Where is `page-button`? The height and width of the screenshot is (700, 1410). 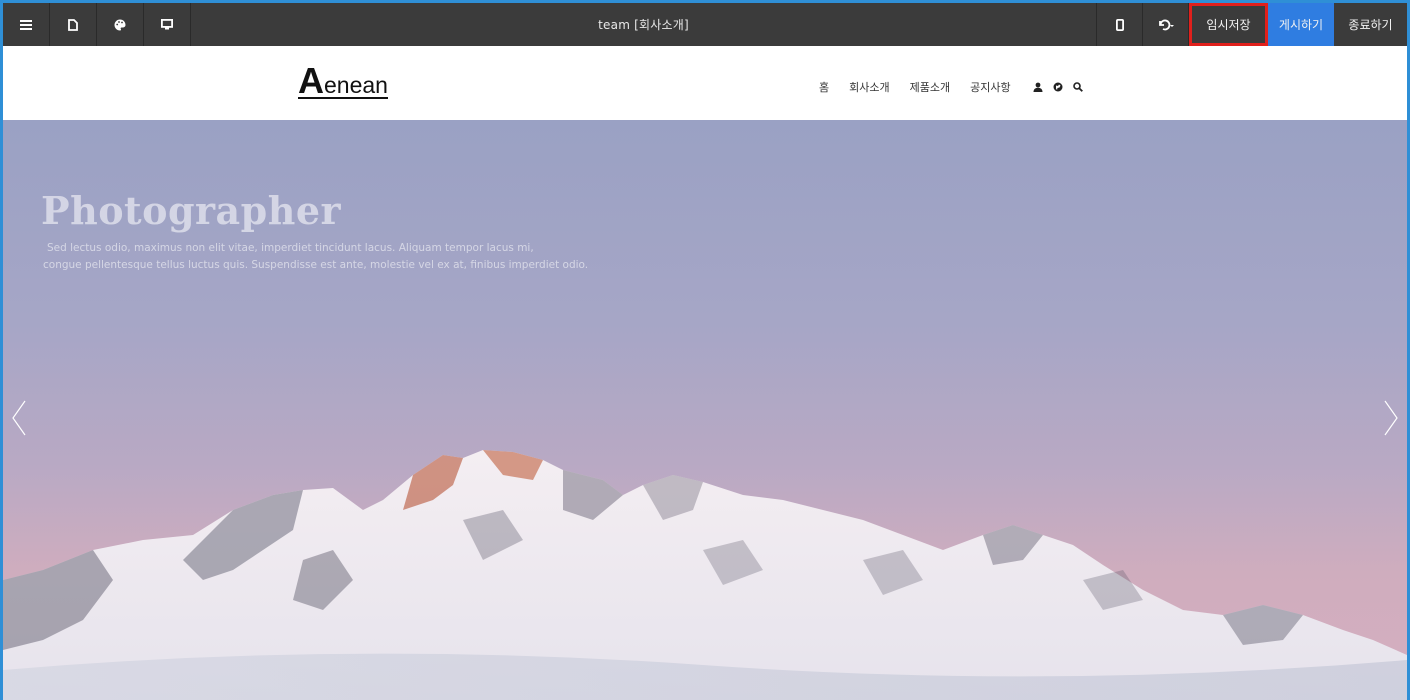
page-button is located at coordinates (73, 24).